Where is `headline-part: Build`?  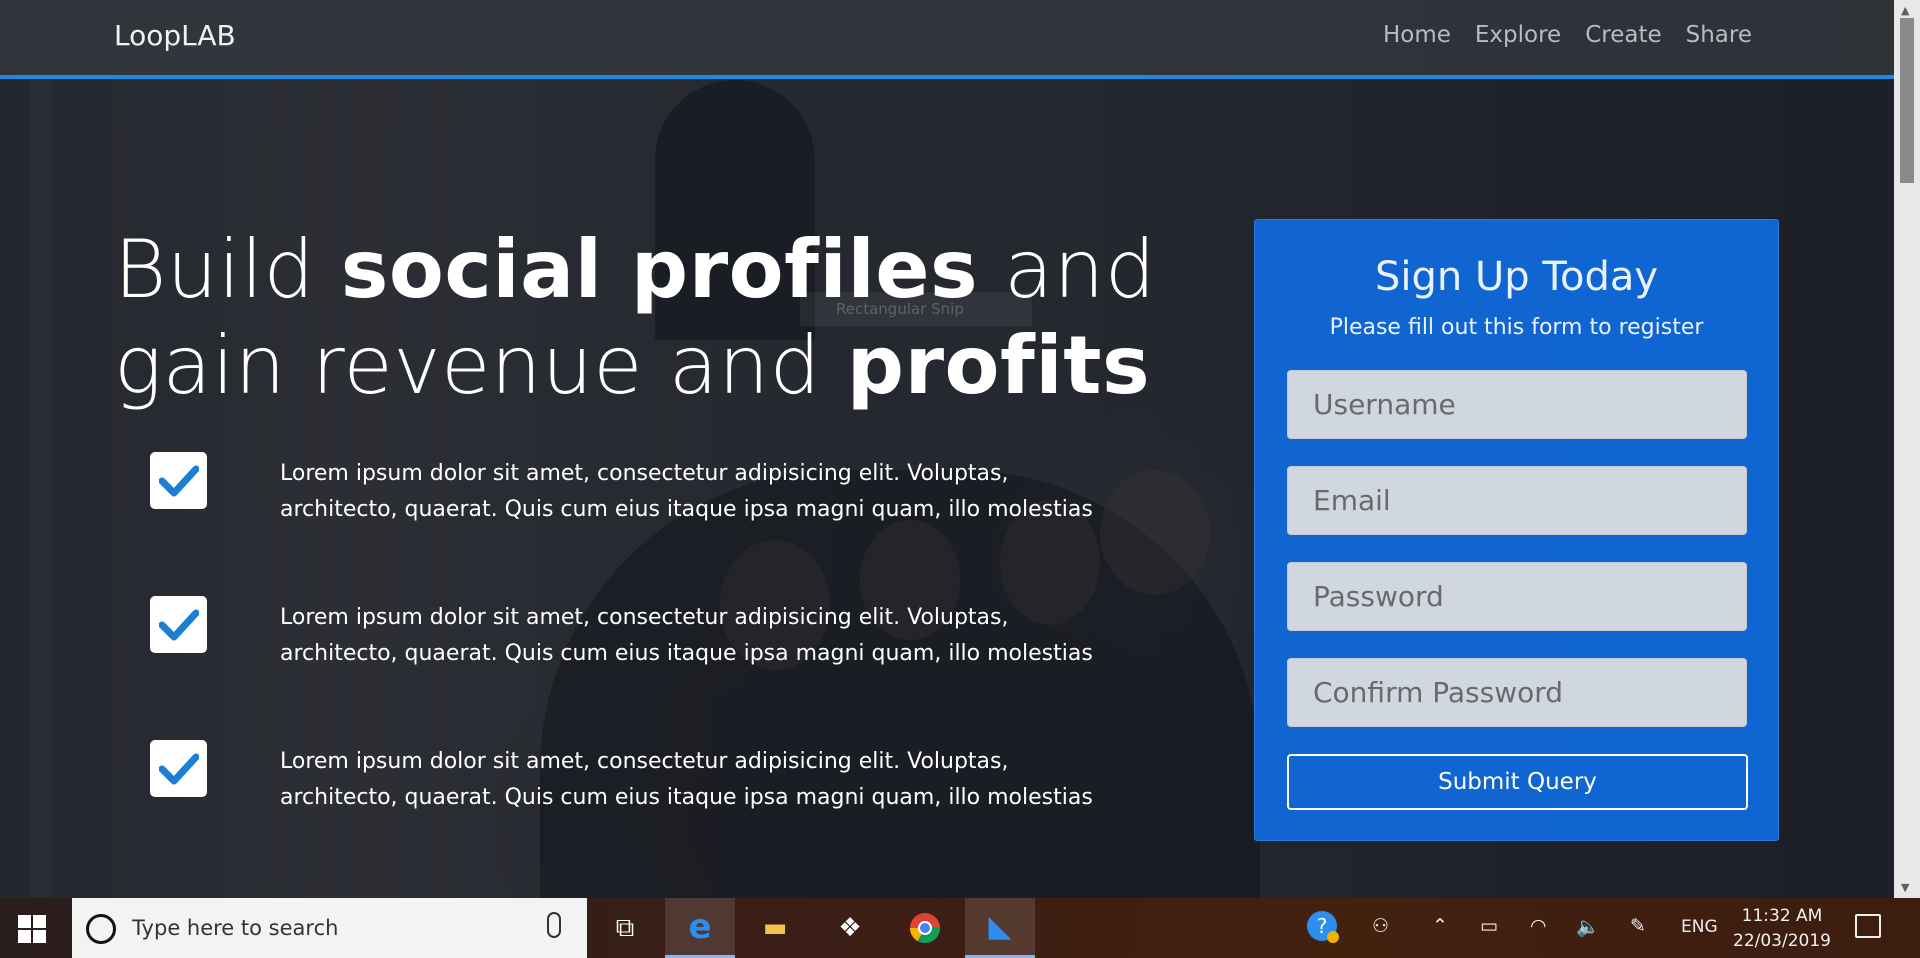 headline-part: Build is located at coordinates (227, 269).